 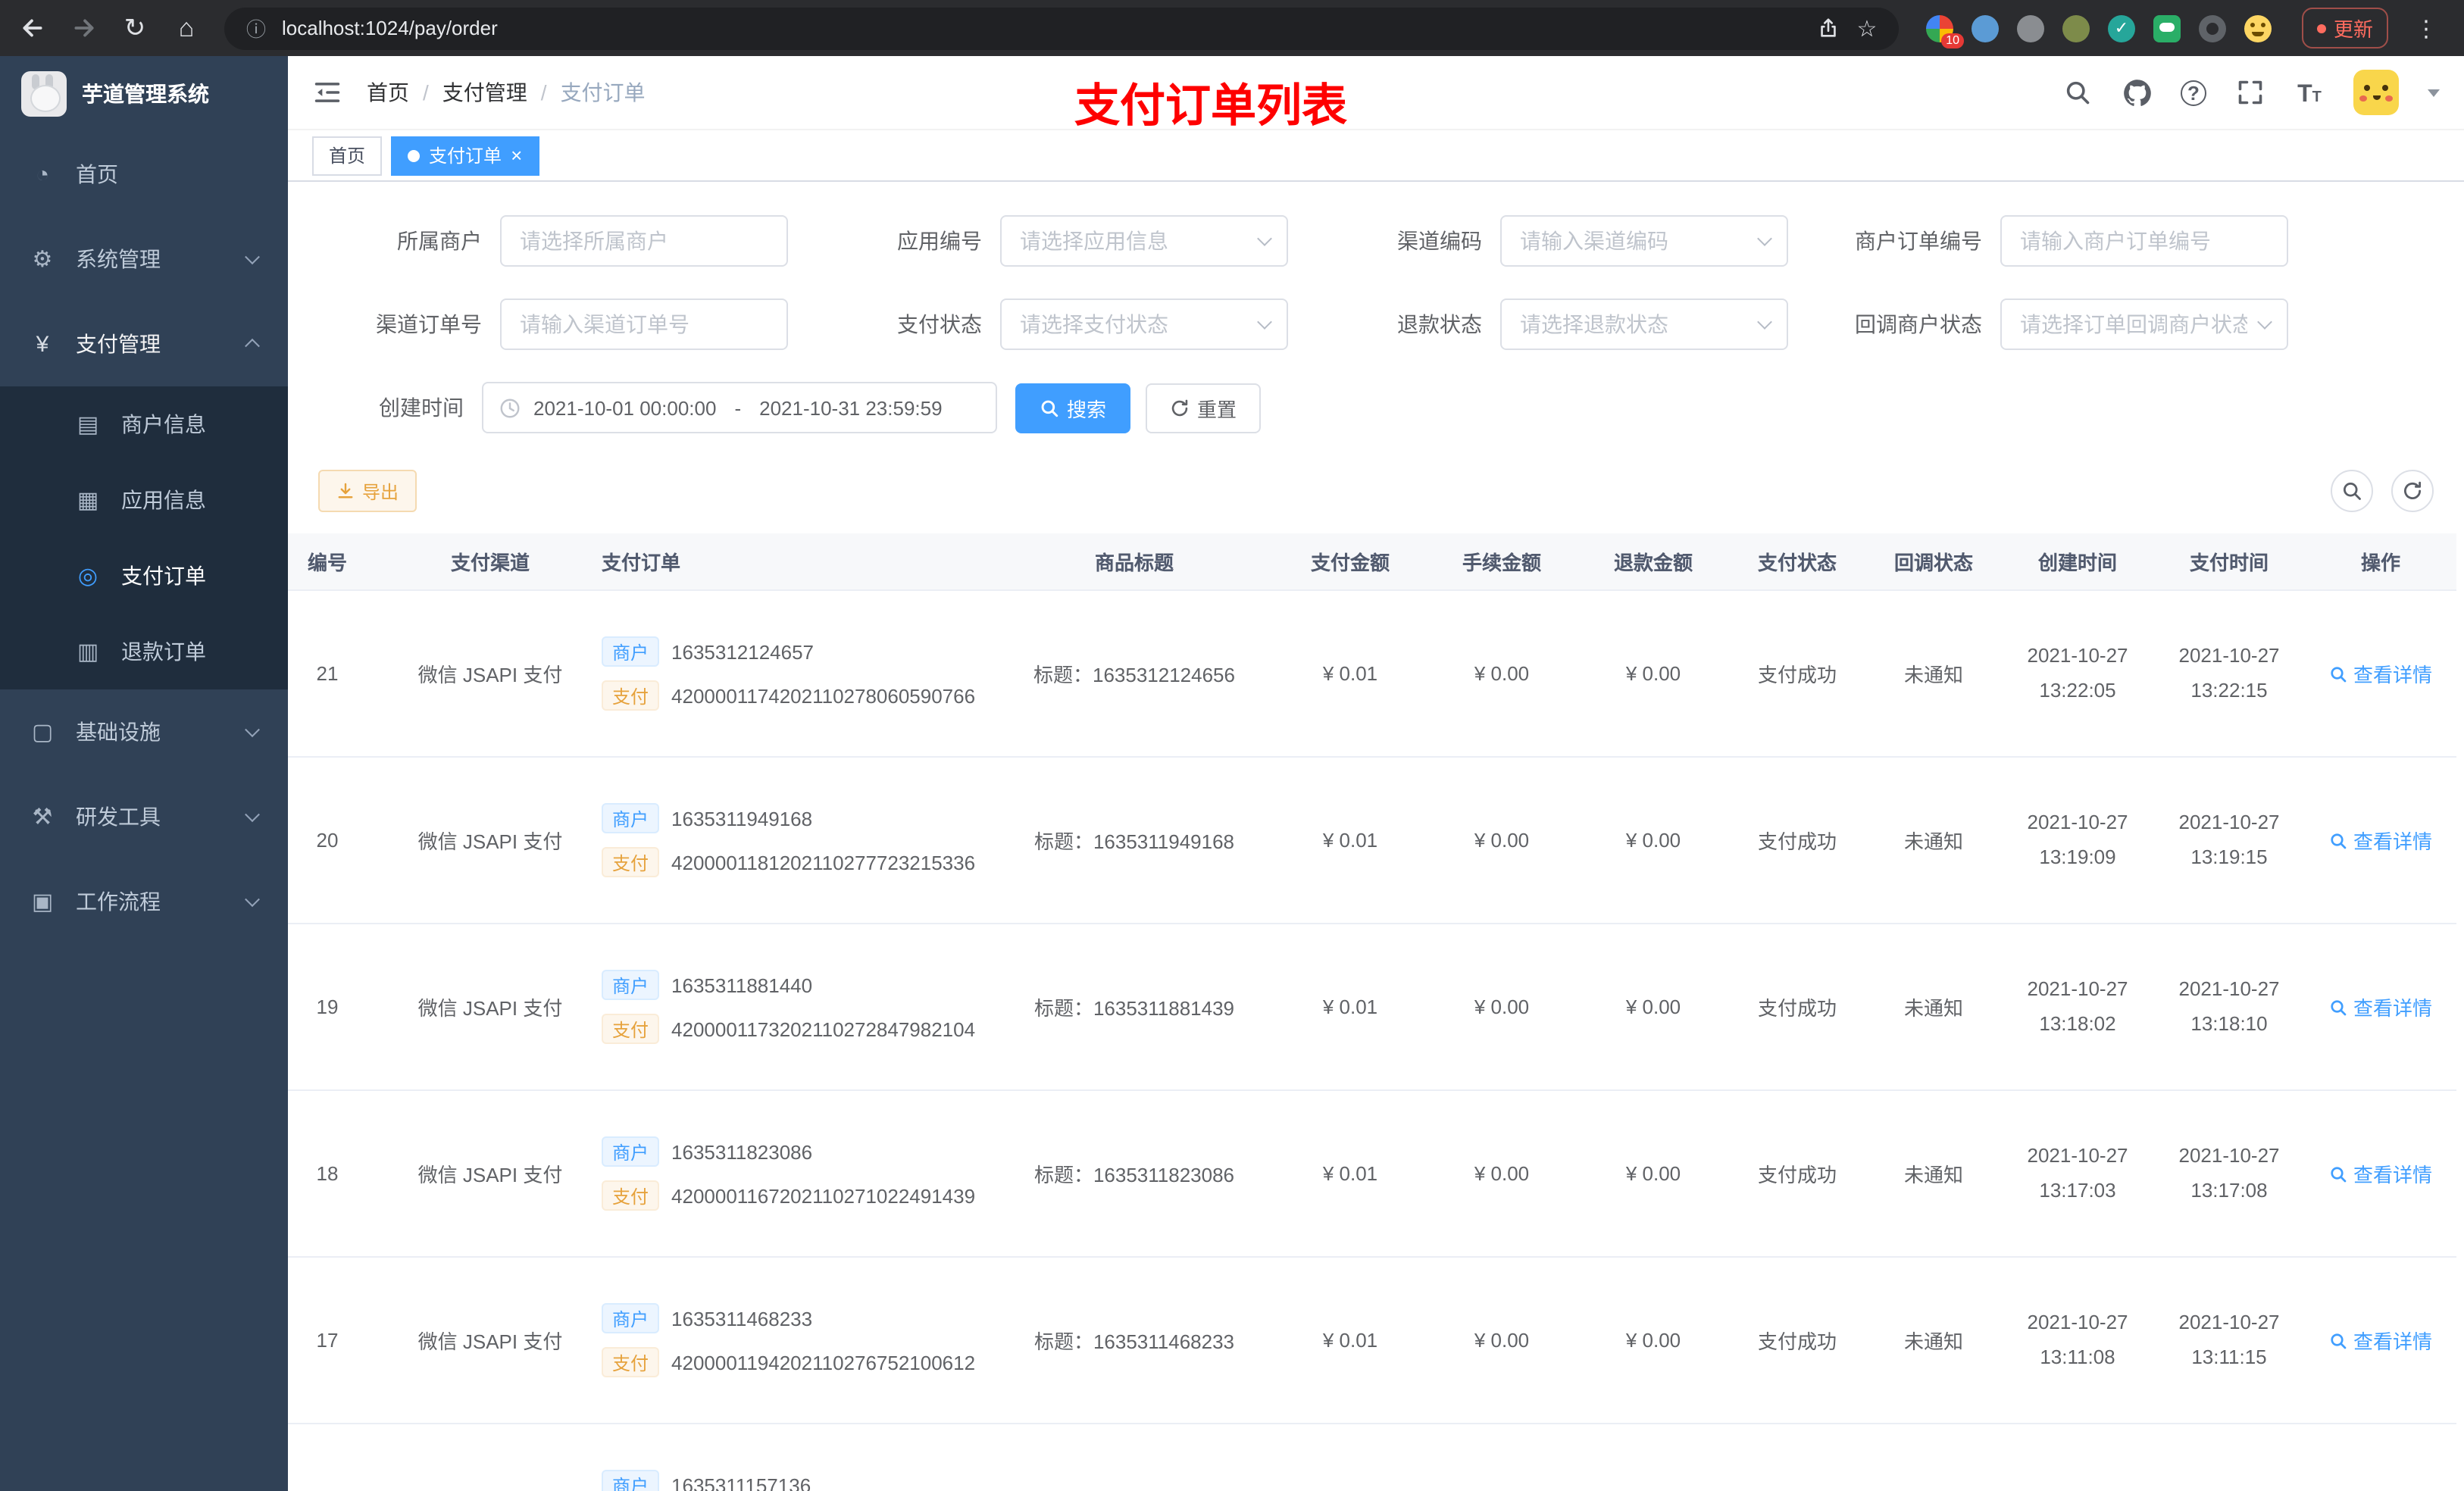 I want to click on sidebar-item-refund-order: ▥ 退款订单, so click(x=144, y=651).